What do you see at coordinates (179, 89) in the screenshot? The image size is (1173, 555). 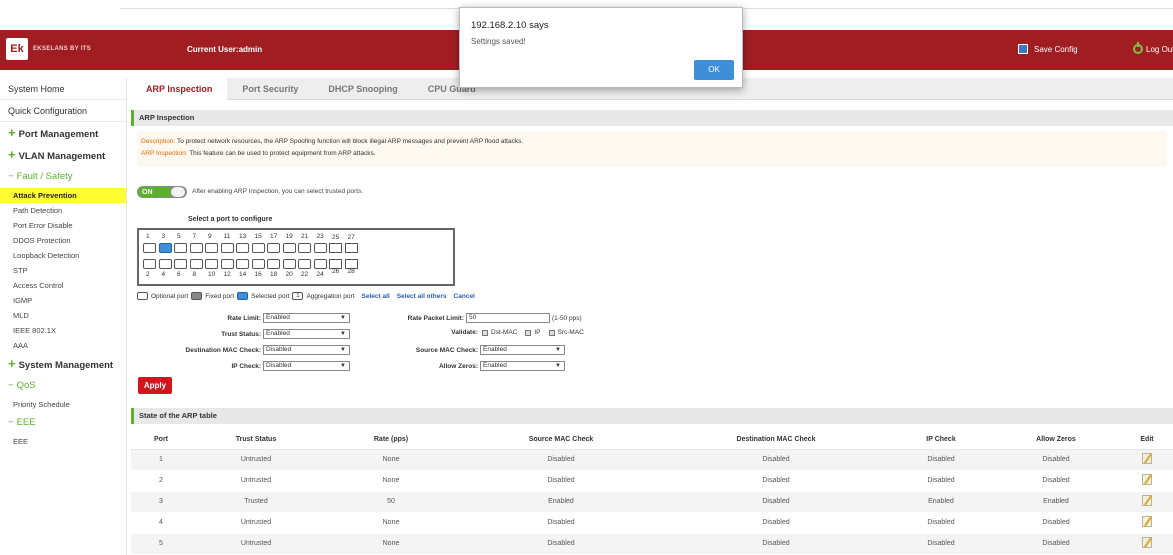 I see `tab-arp-inspection: ARP Inspection` at bounding box center [179, 89].